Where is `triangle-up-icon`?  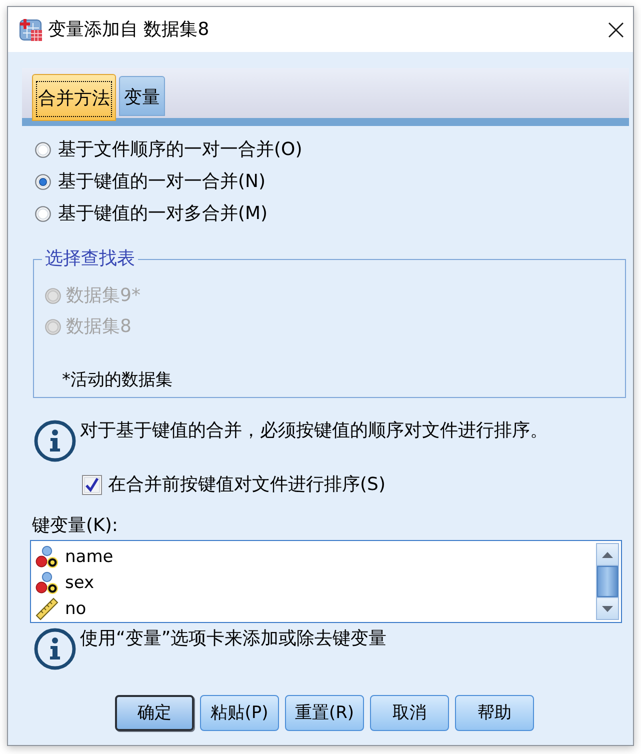
triangle-up-icon is located at coordinates (607, 555).